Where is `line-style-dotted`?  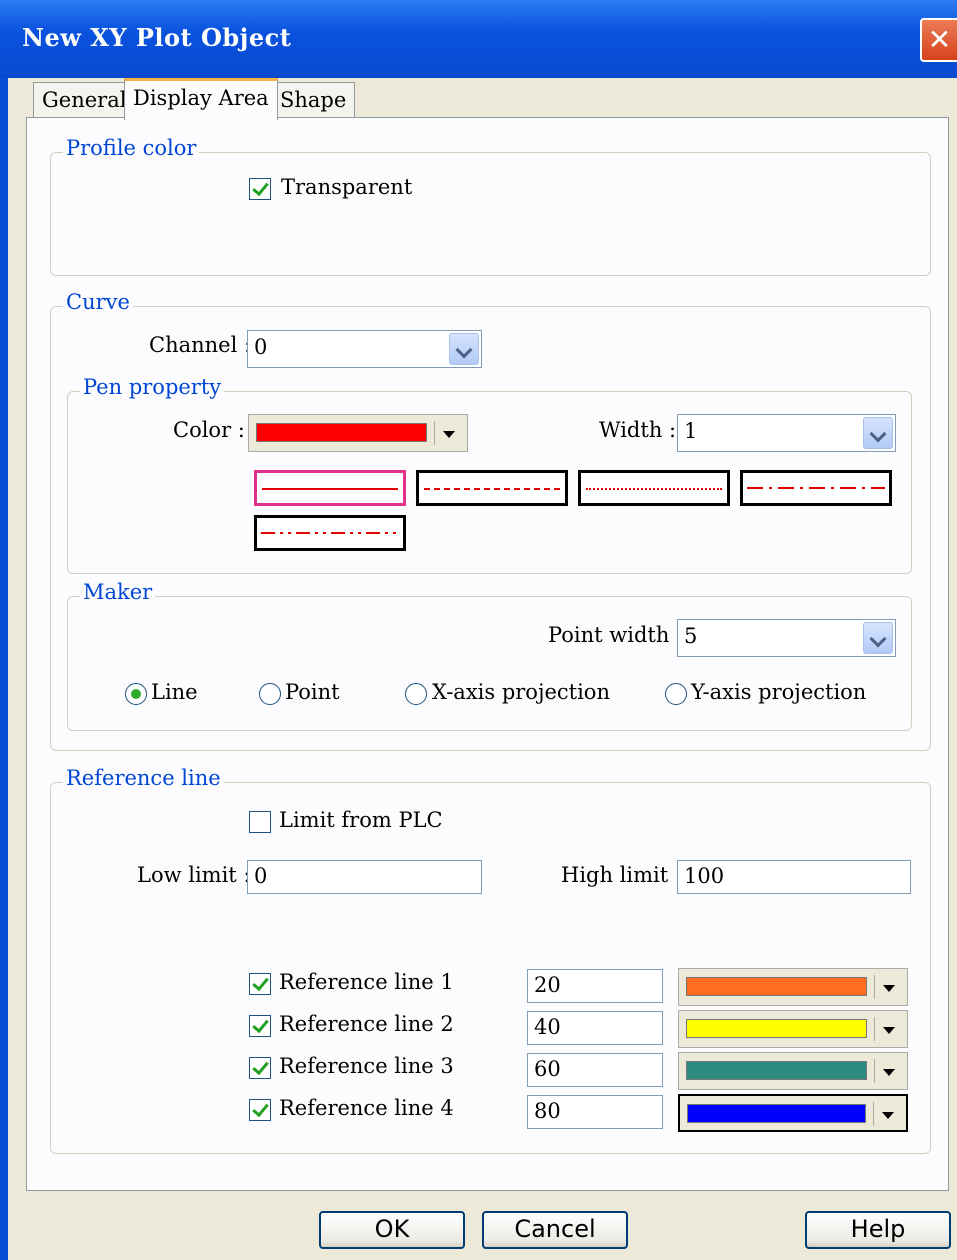 line-style-dotted is located at coordinates (654, 488).